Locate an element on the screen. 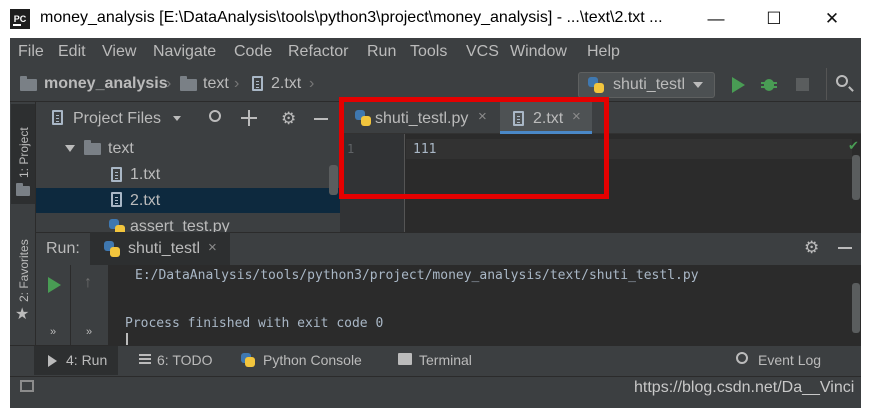 The image size is (871, 408). expand-arrow-icon is located at coordinates (70, 148).